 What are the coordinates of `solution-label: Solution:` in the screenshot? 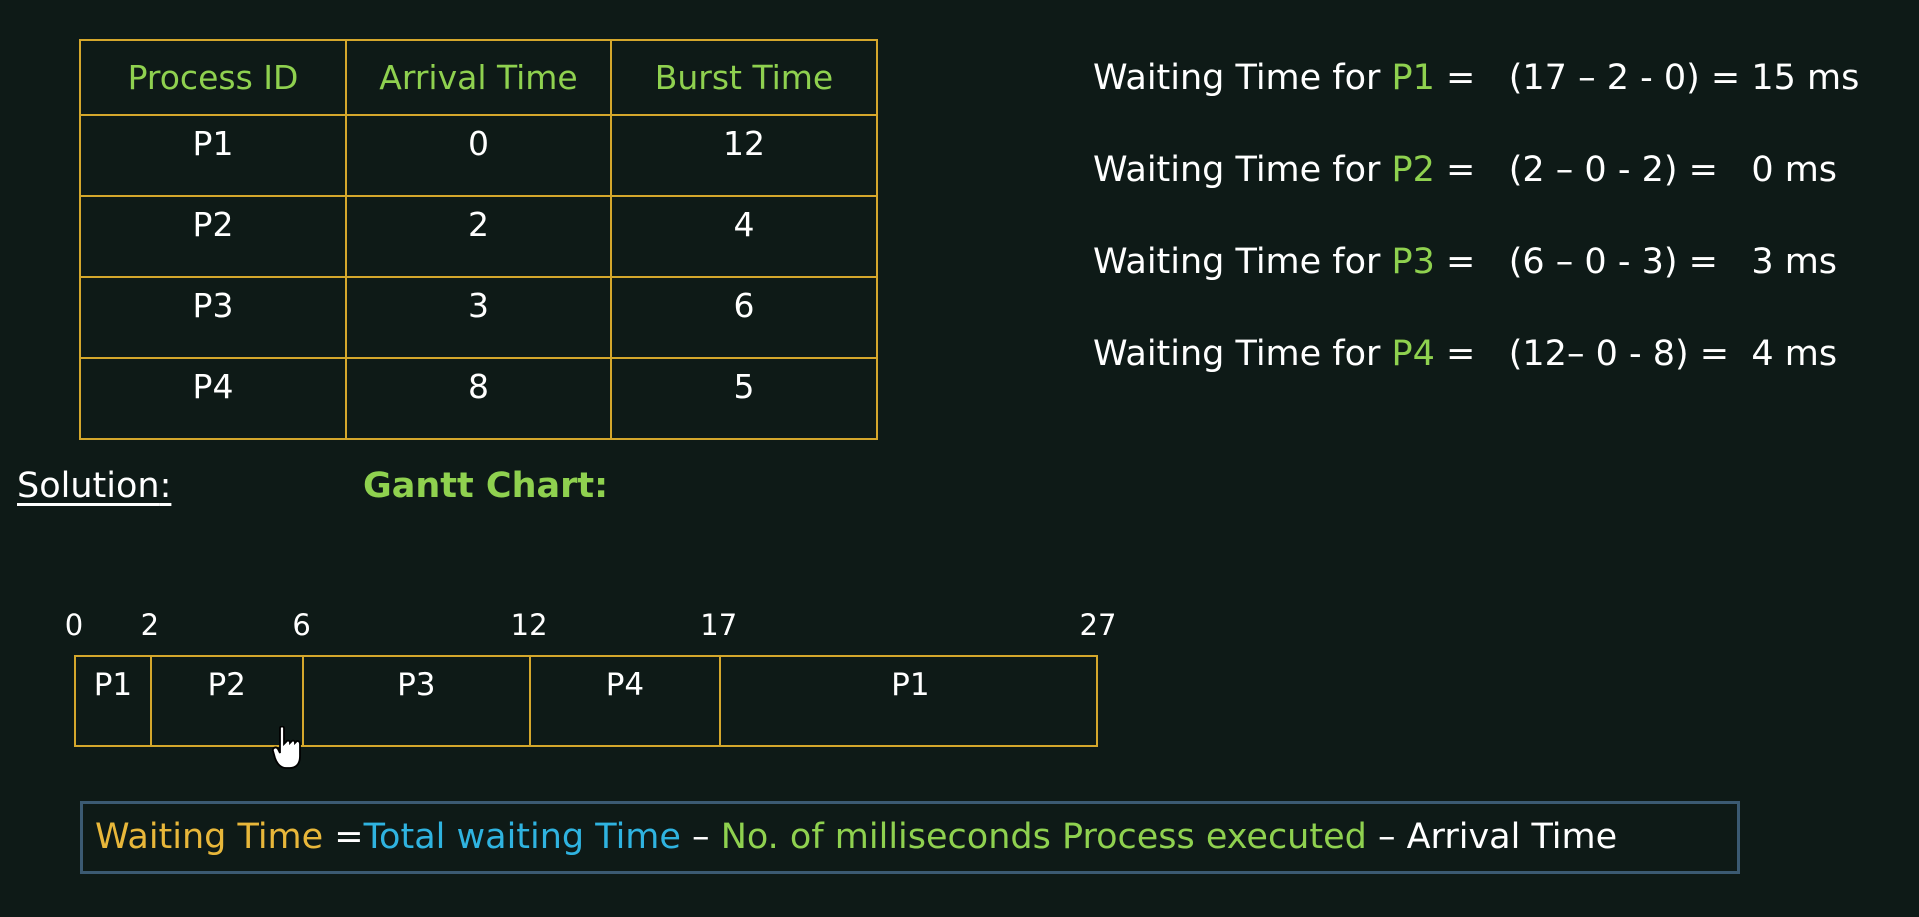 It's located at (94, 486).